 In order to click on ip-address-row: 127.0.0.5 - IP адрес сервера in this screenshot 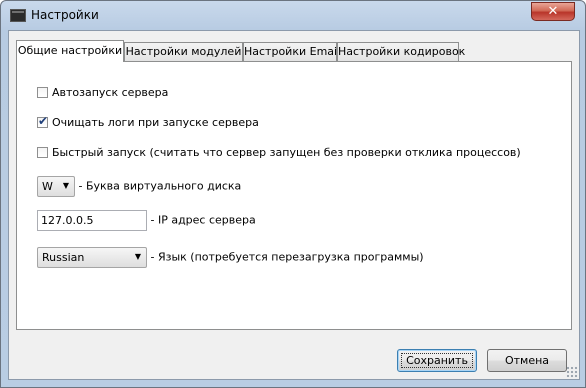, I will do `click(146, 220)`.